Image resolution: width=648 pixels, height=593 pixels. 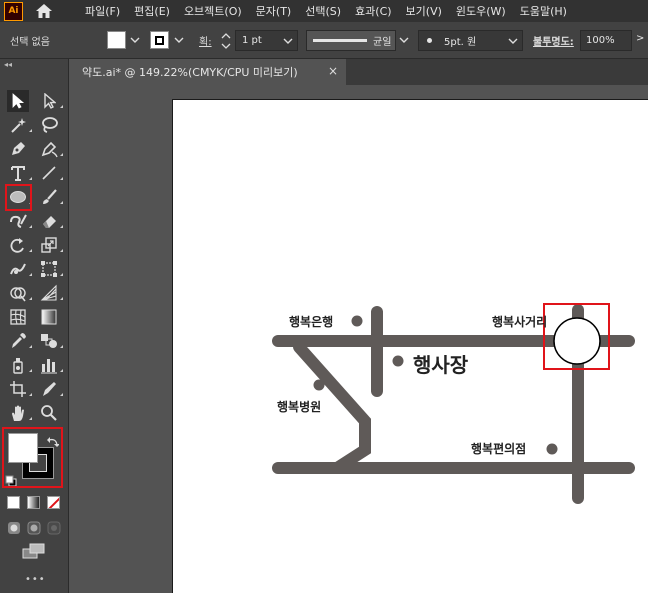 I want to click on stroke-weight-field: 1 pt, so click(x=266, y=40).